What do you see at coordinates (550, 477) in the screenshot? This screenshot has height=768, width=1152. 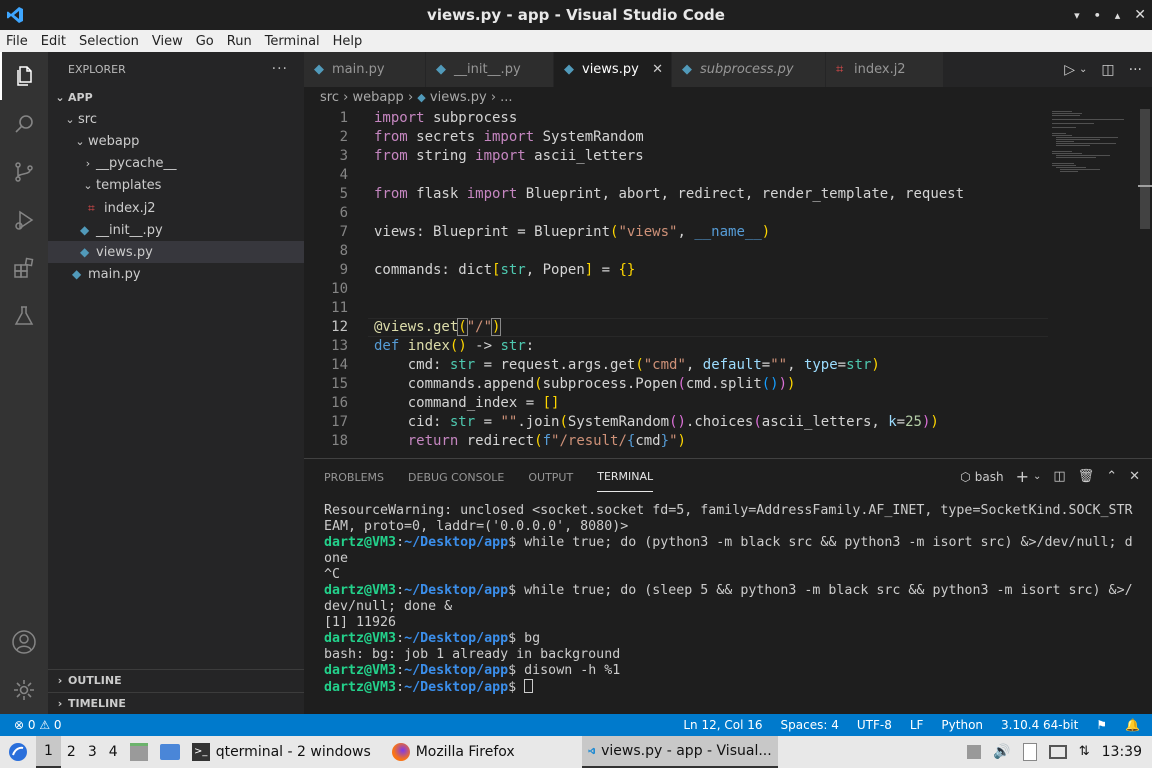 I see `tab-output: OUTPUT` at bounding box center [550, 477].